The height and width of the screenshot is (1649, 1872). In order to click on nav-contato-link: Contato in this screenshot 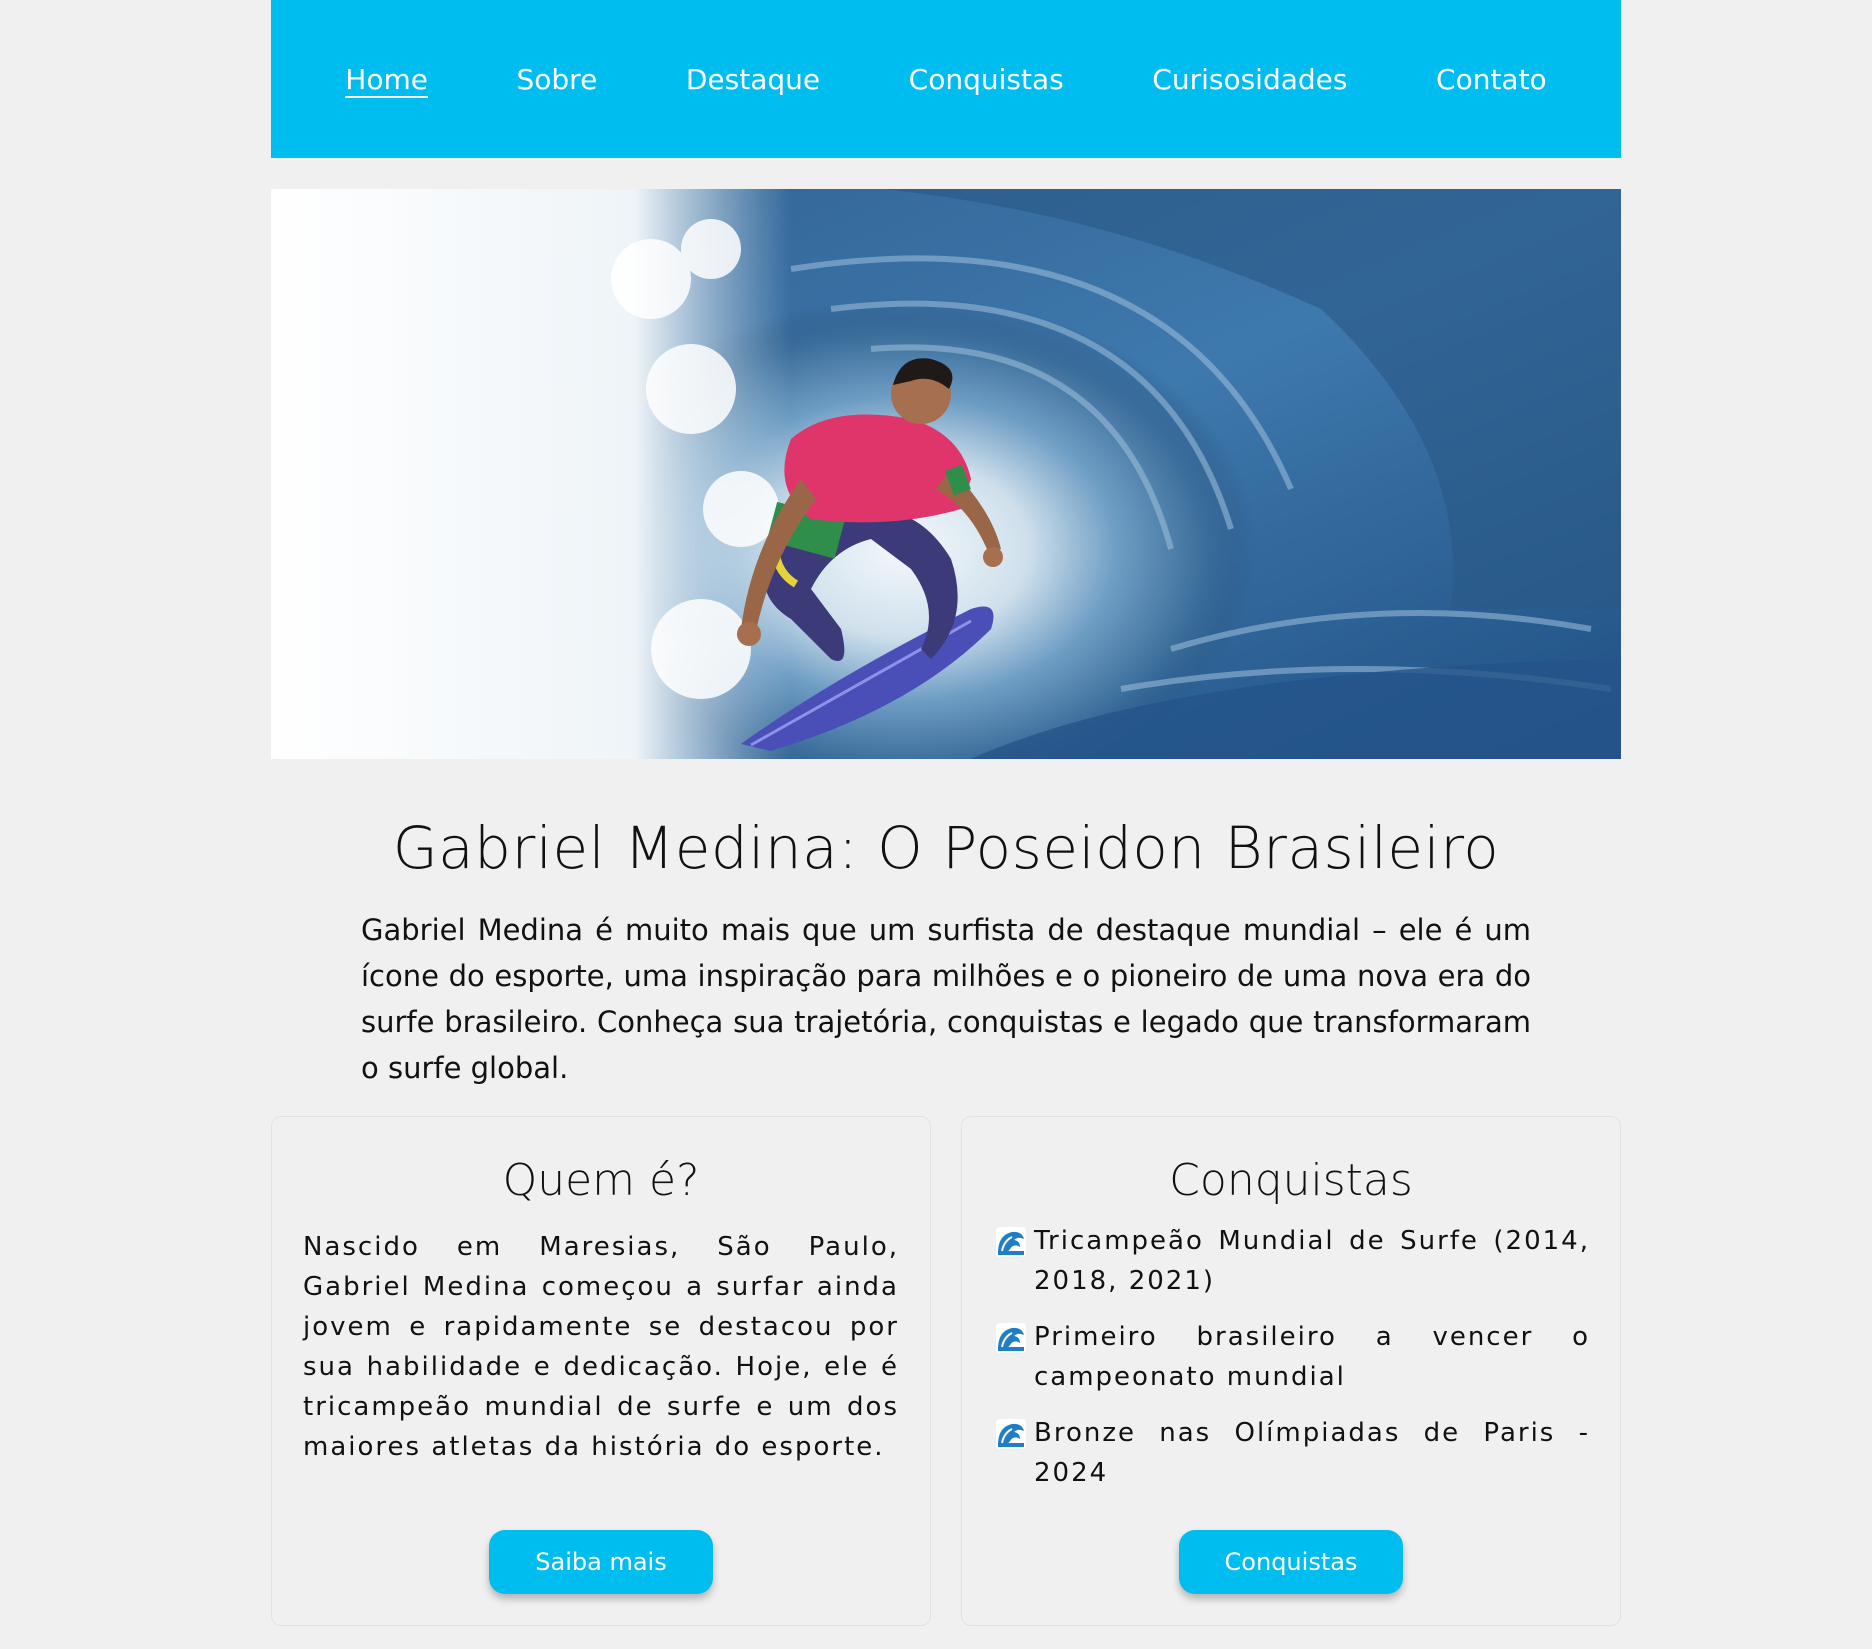, I will do `click(1491, 79)`.